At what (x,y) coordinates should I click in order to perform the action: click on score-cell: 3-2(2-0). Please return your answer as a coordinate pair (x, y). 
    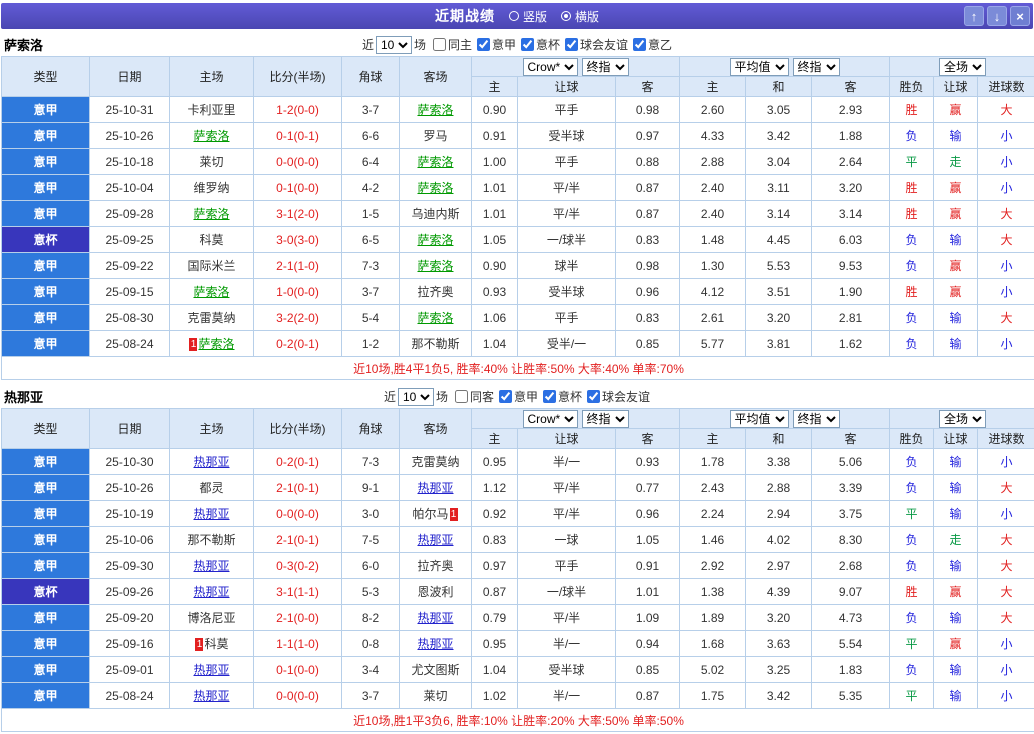
    Looking at the image, I should click on (297, 317).